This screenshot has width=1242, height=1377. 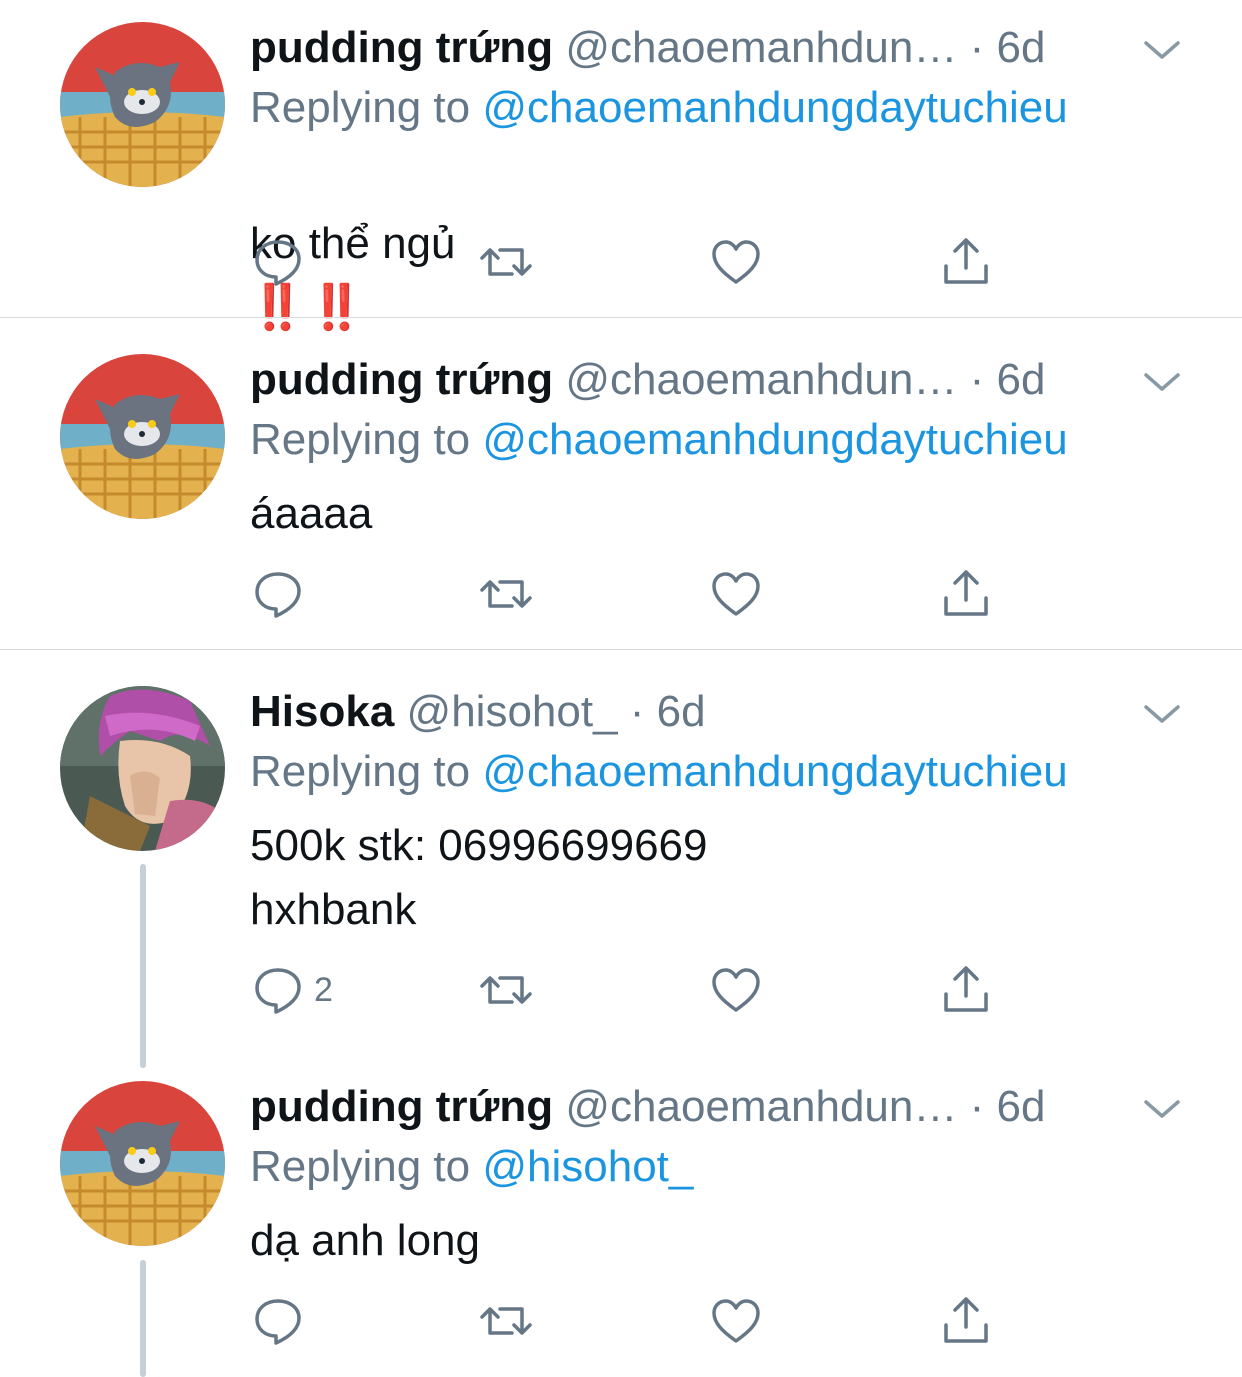 What do you see at coordinates (512, 711) in the screenshot?
I see `user-handle: @hisohot_` at bounding box center [512, 711].